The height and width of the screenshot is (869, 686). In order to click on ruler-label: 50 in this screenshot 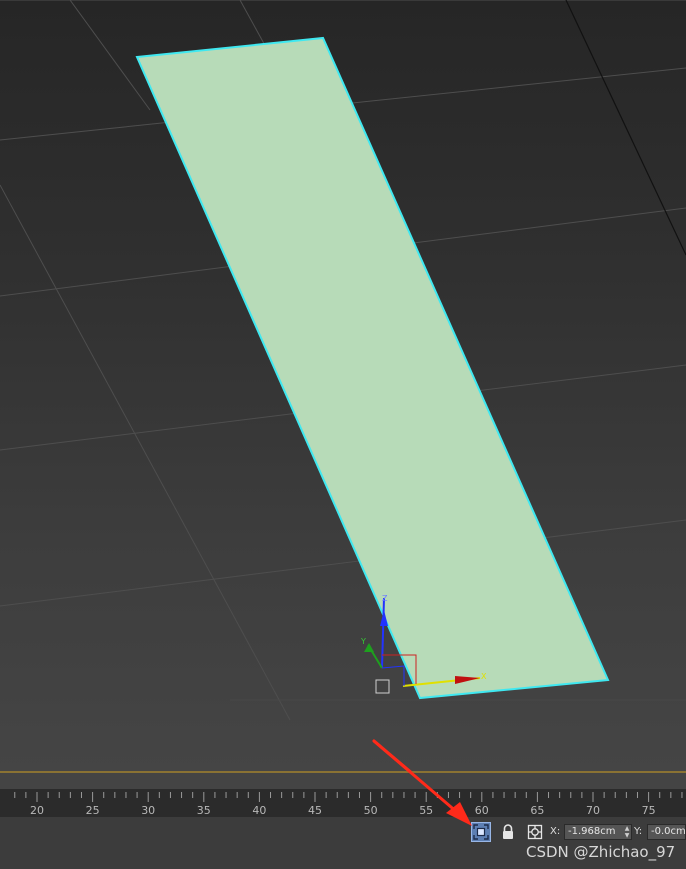, I will do `click(370, 810)`.